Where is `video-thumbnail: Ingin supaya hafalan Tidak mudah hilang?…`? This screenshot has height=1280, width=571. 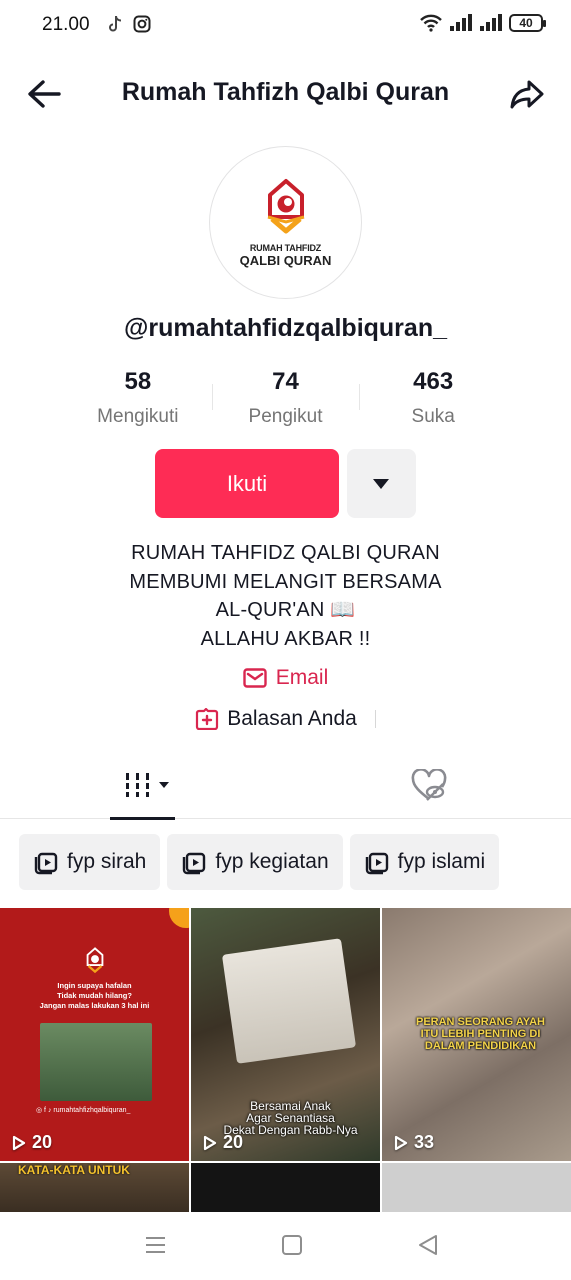 video-thumbnail: Ingin supaya hafalan Tidak mudah hilang?… is located at coordinates (94, 1034).